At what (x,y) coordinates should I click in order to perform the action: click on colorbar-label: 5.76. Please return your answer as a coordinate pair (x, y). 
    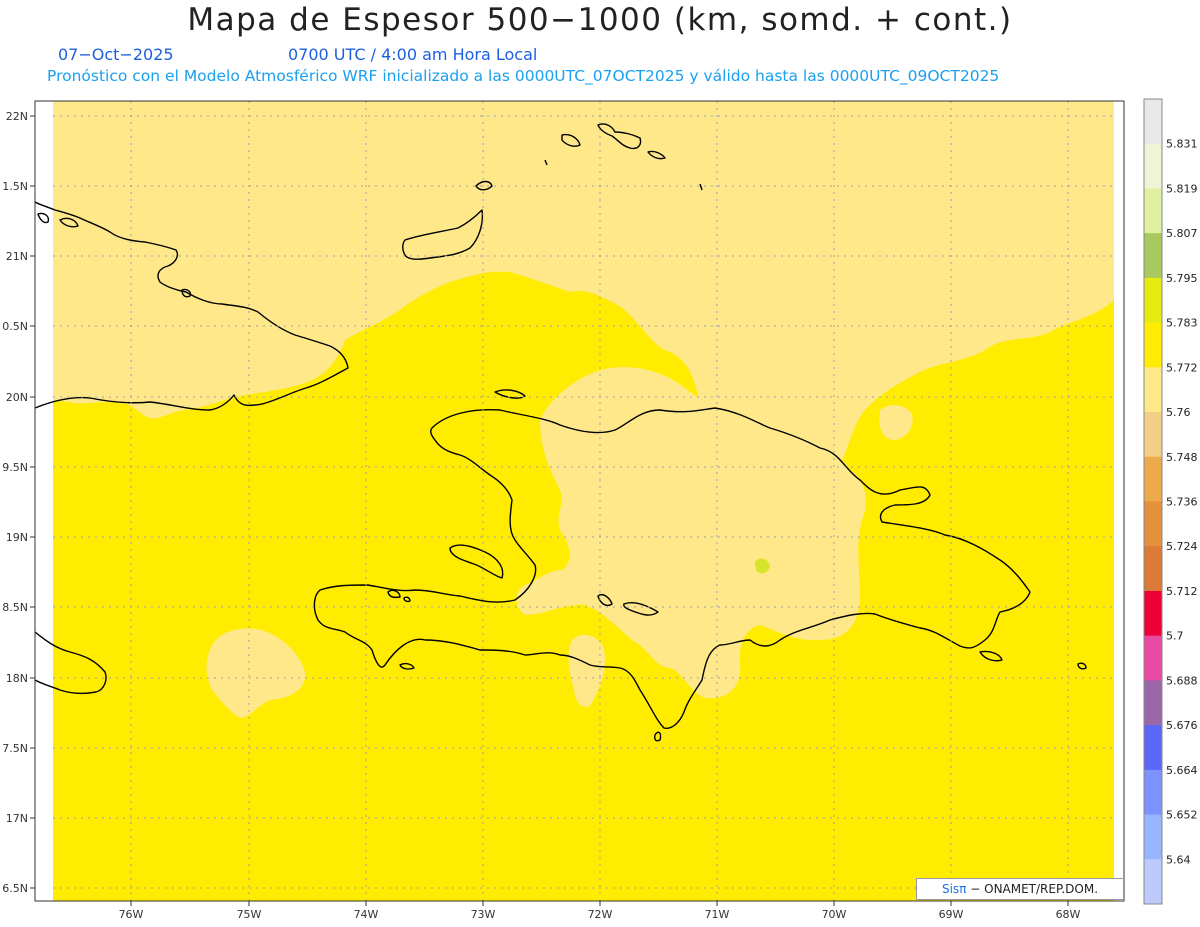
    Looking at the image, I should click on (1178, 412).